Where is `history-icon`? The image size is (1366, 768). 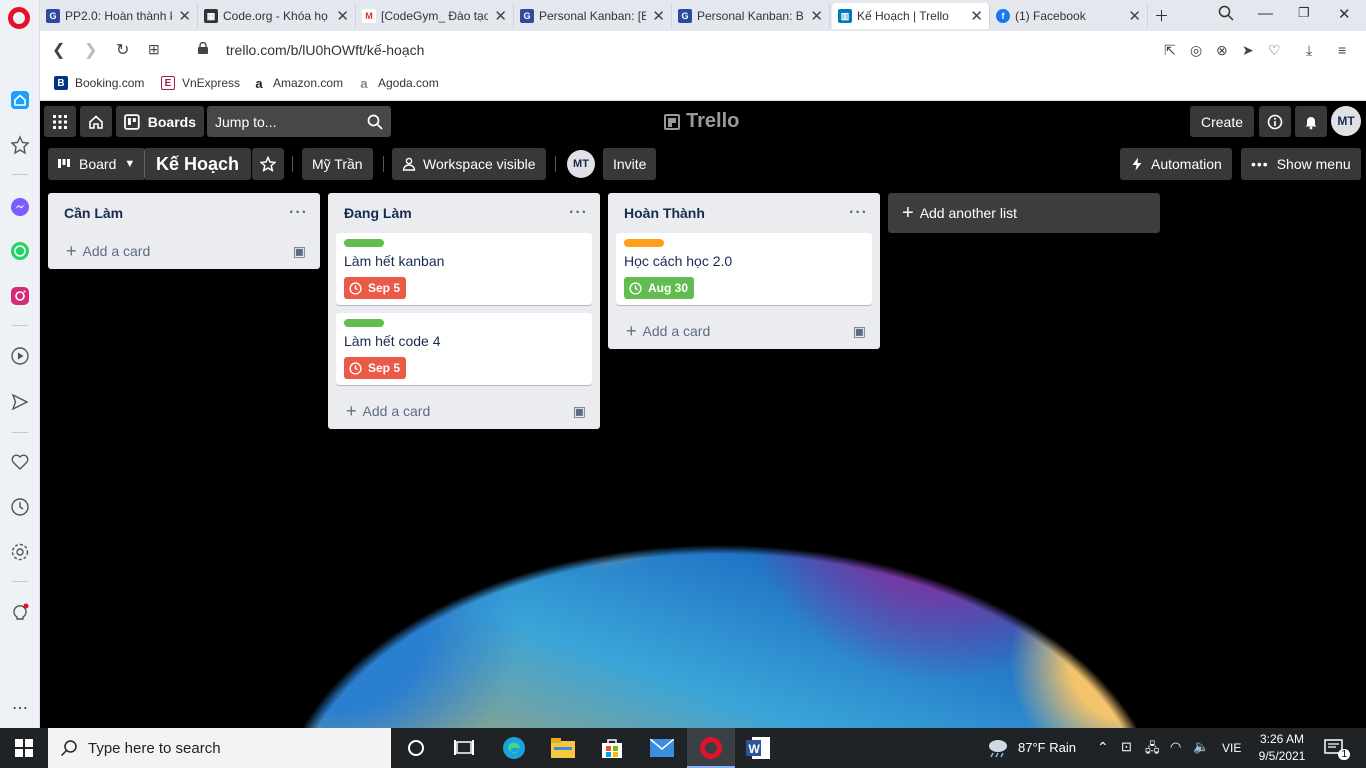
history-icon is located at coordinates (20, 507).